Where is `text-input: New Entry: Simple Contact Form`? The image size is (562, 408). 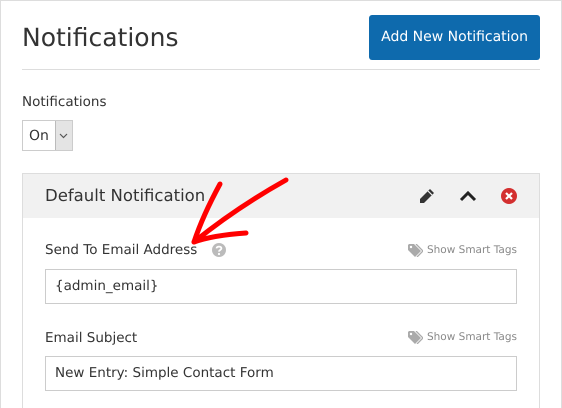
text-input: New Entry: Simple Contact Form is located at coordinates (281, 373).